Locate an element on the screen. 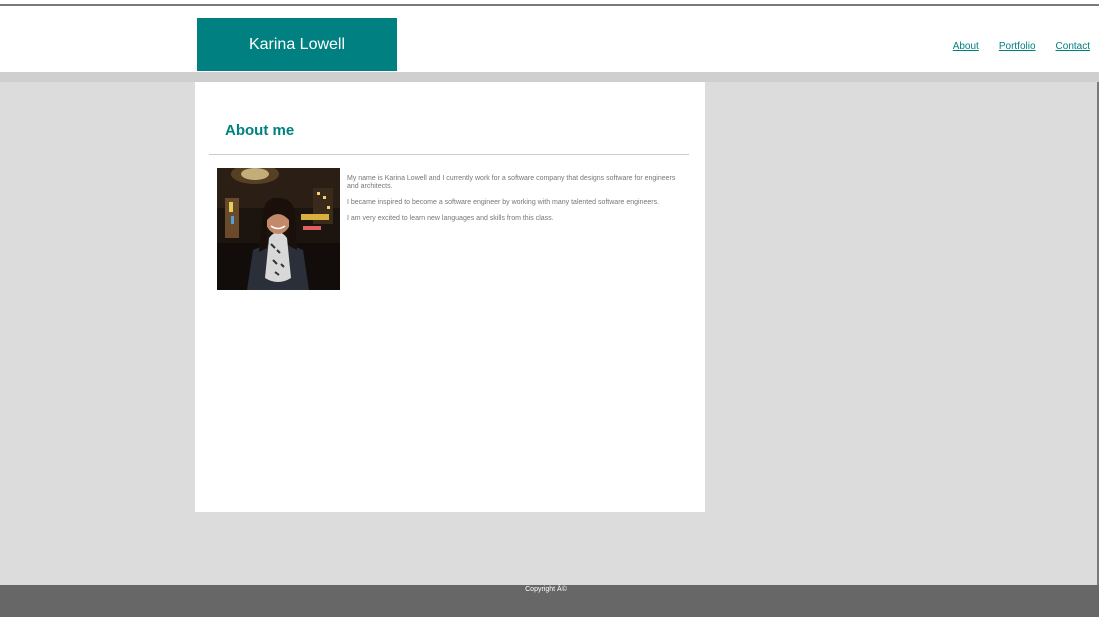  heading-divider is located at coordinates (449, 154).